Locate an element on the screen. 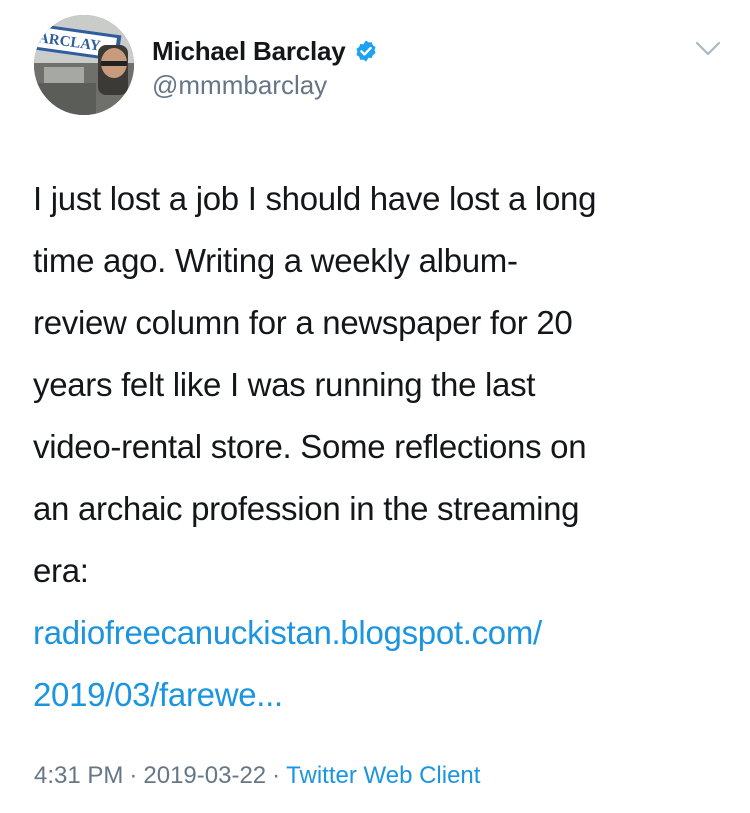  chevron-down-icon is located at coordinates (708, 49).